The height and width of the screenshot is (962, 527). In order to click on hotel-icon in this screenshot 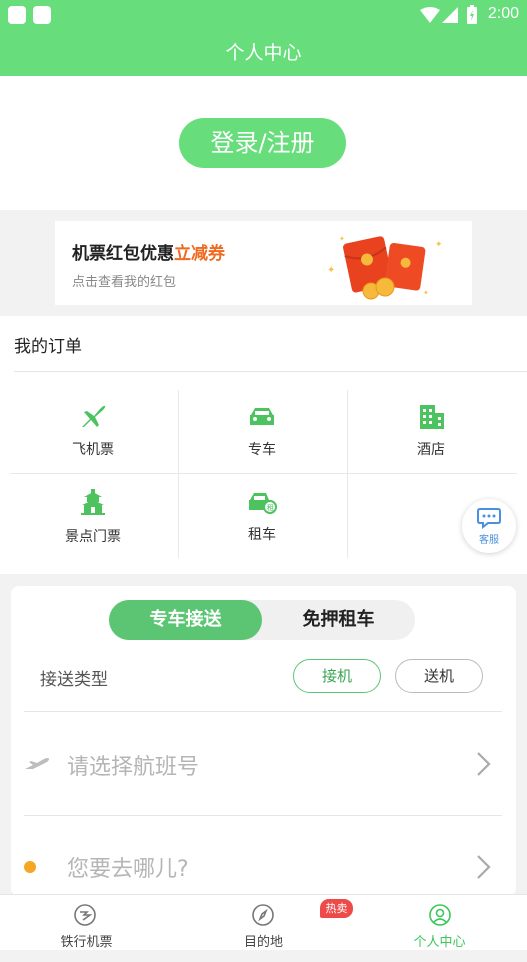, I will do `click(432, 417)`.